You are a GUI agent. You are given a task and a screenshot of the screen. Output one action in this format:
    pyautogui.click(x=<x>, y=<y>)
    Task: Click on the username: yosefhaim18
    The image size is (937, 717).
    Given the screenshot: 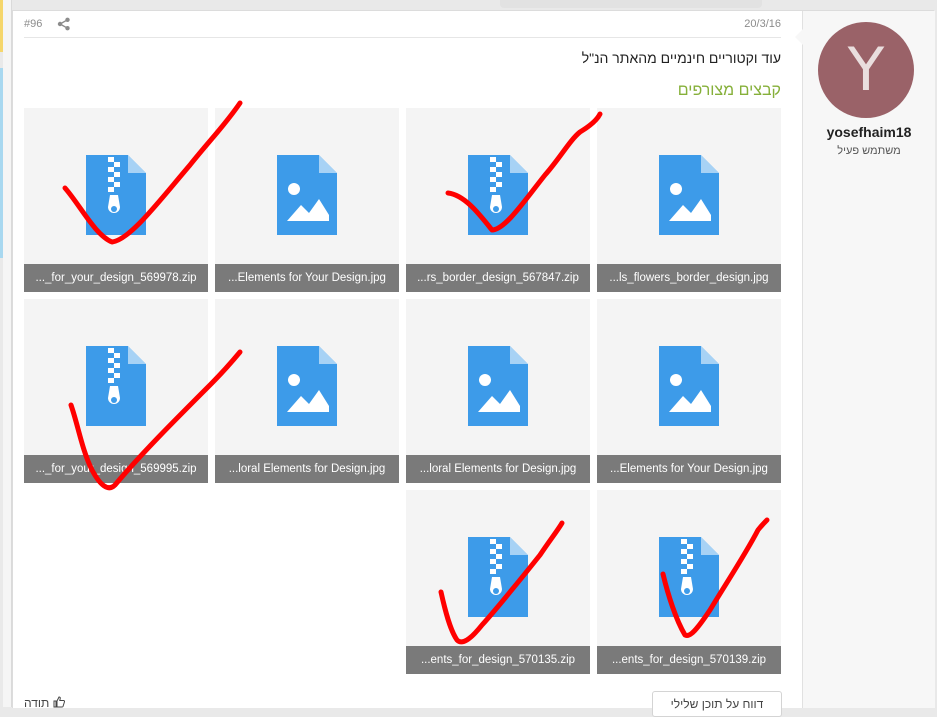 What is the action you would take?
    pyautogui.click(x=869, y=132)
    